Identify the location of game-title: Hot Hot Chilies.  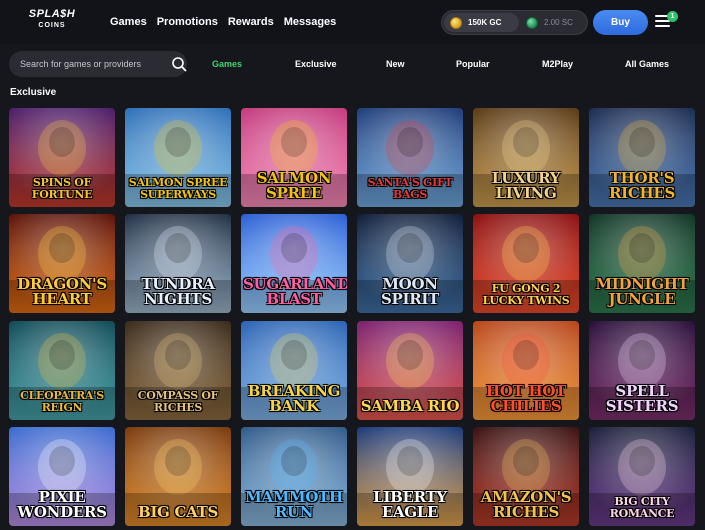
(526, 398).